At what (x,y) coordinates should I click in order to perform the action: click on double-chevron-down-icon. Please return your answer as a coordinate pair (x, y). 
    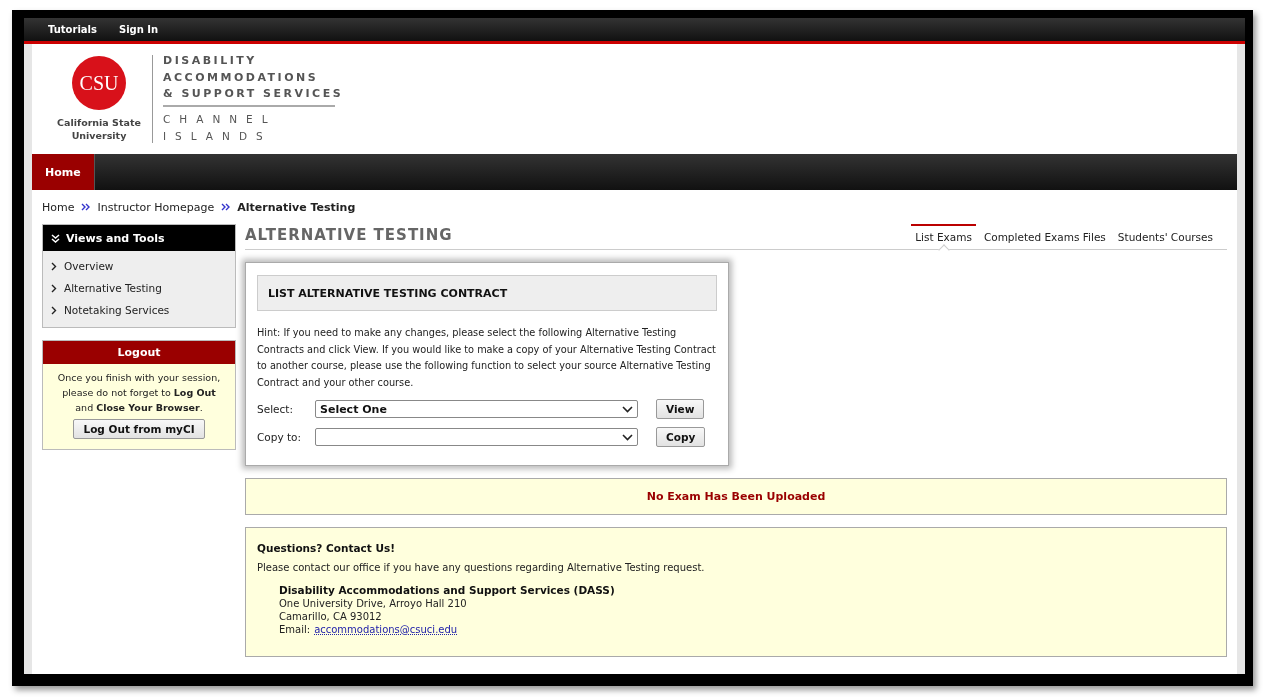
    Looking at the image, I should click on (55, 238).